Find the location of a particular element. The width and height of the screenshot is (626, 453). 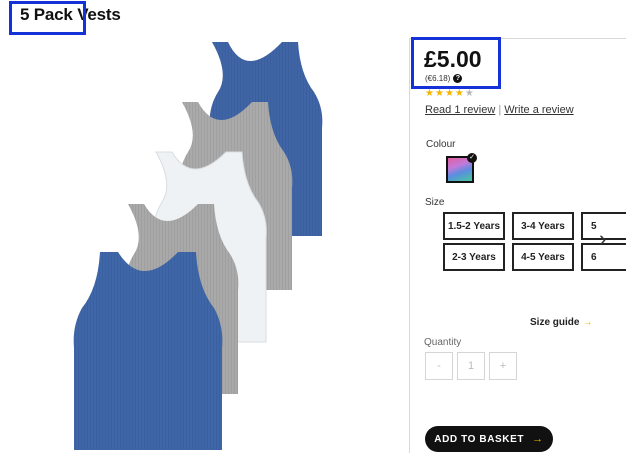

quantity-label: Quantity is located at coordinates (443, 342).